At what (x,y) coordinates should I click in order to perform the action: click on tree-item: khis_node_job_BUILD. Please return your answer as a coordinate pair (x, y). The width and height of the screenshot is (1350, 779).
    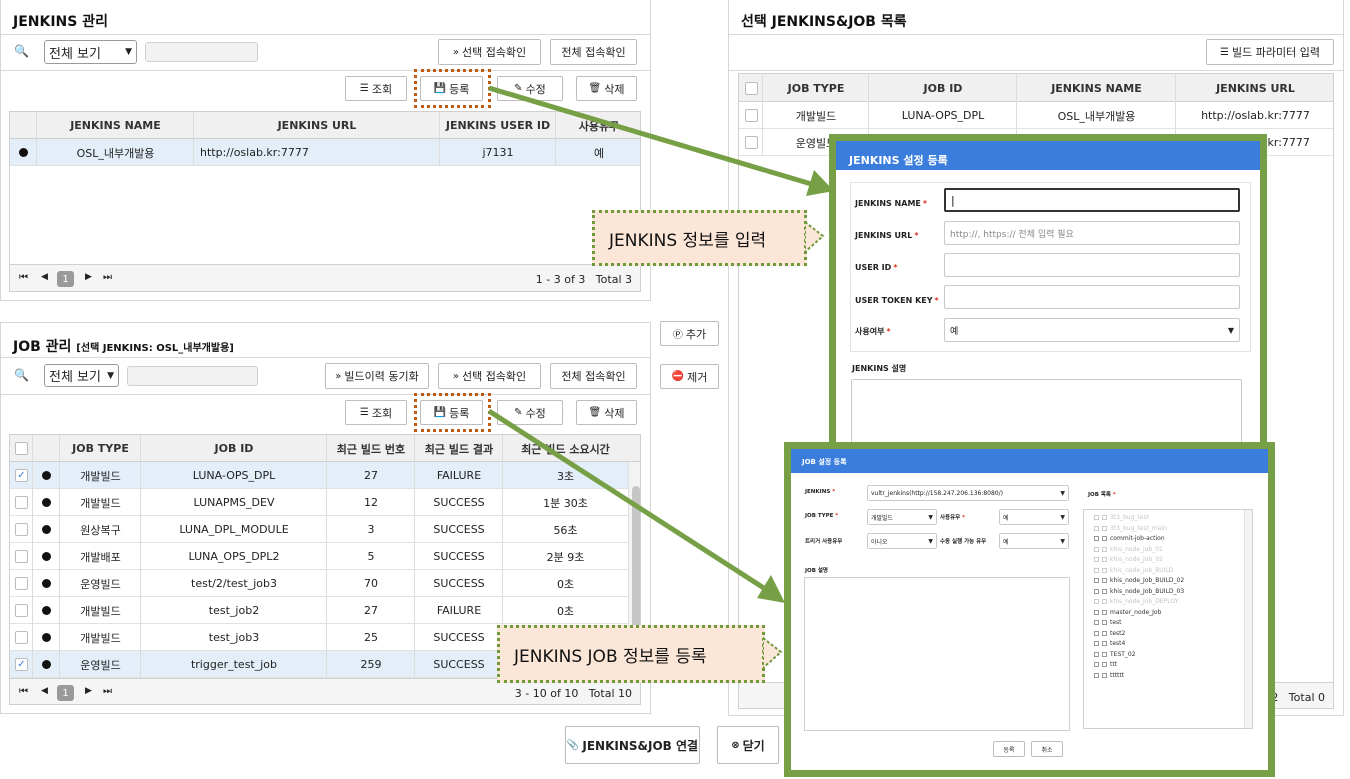
    Looking at the image, I should click on (1133, 570).